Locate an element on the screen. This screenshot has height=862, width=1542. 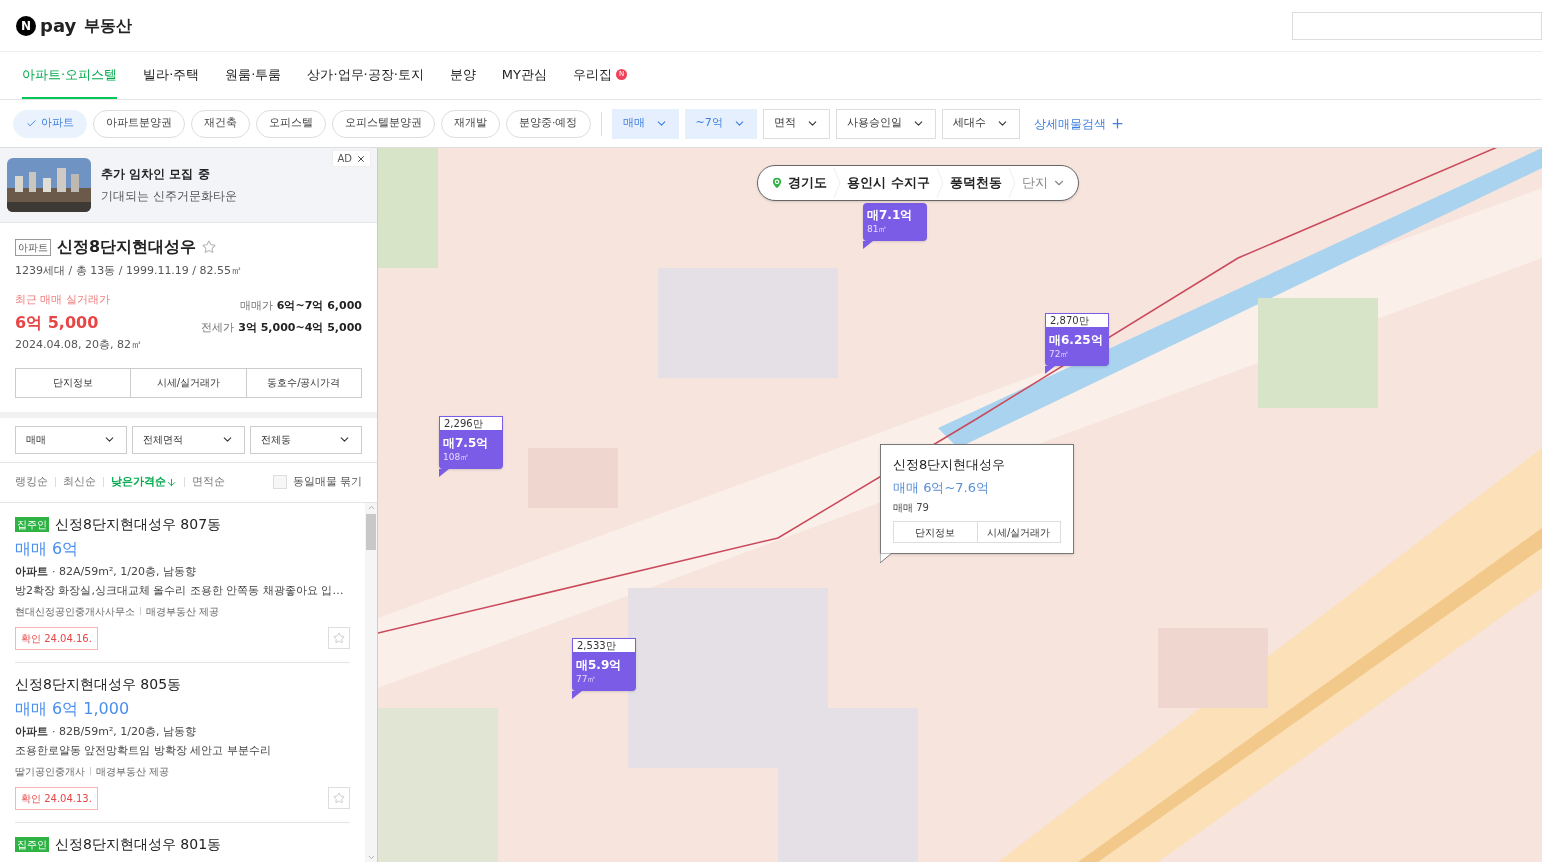
price-range: 3억 5,000~4억 5,000 is located at coordinates (300, 328).